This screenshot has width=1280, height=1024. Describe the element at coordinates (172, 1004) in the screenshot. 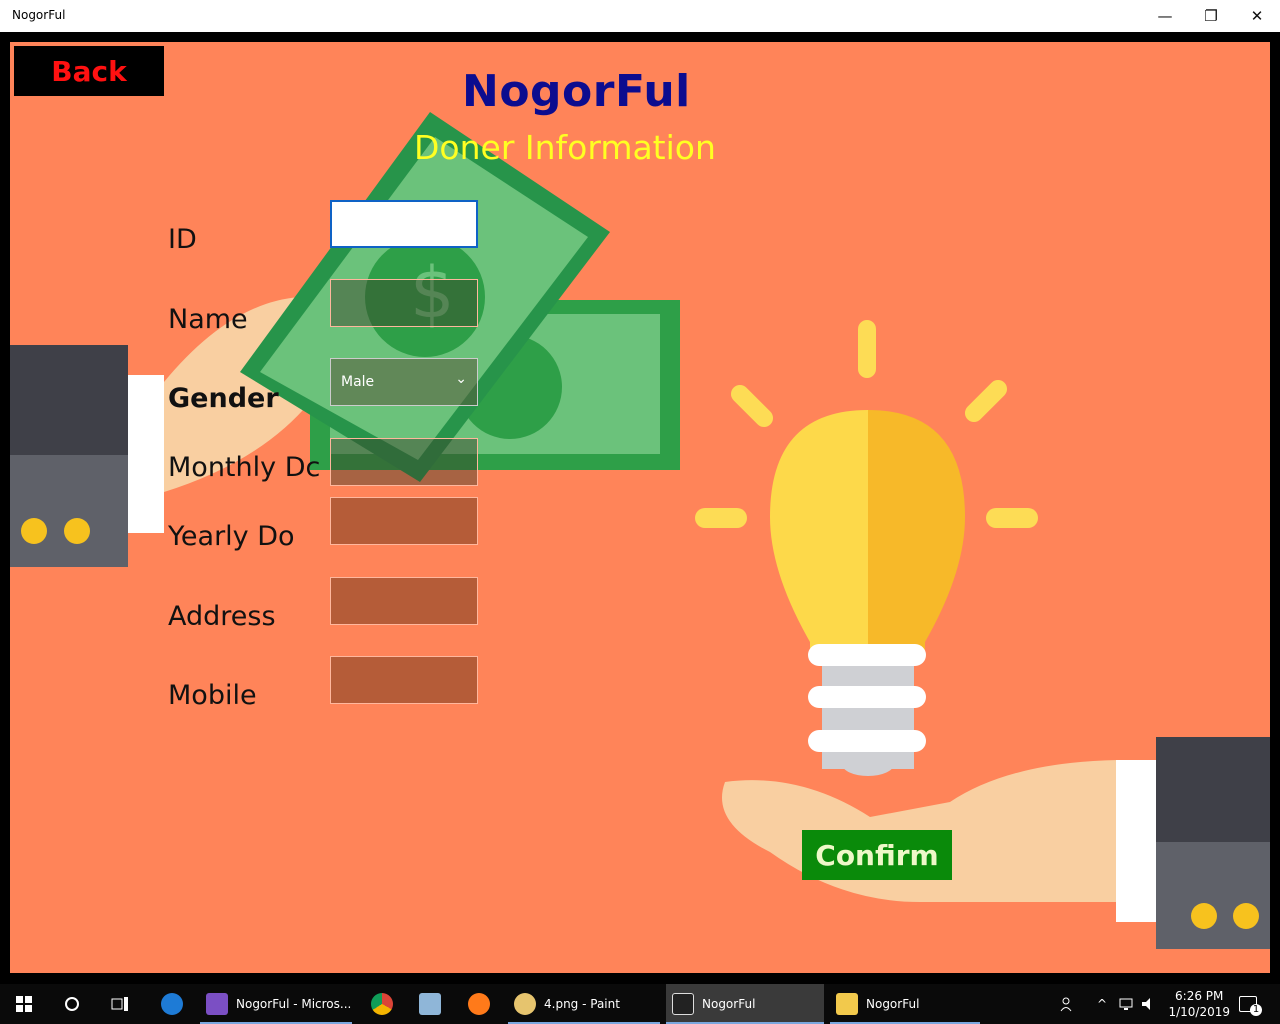

I see `edge-icon` at that location.